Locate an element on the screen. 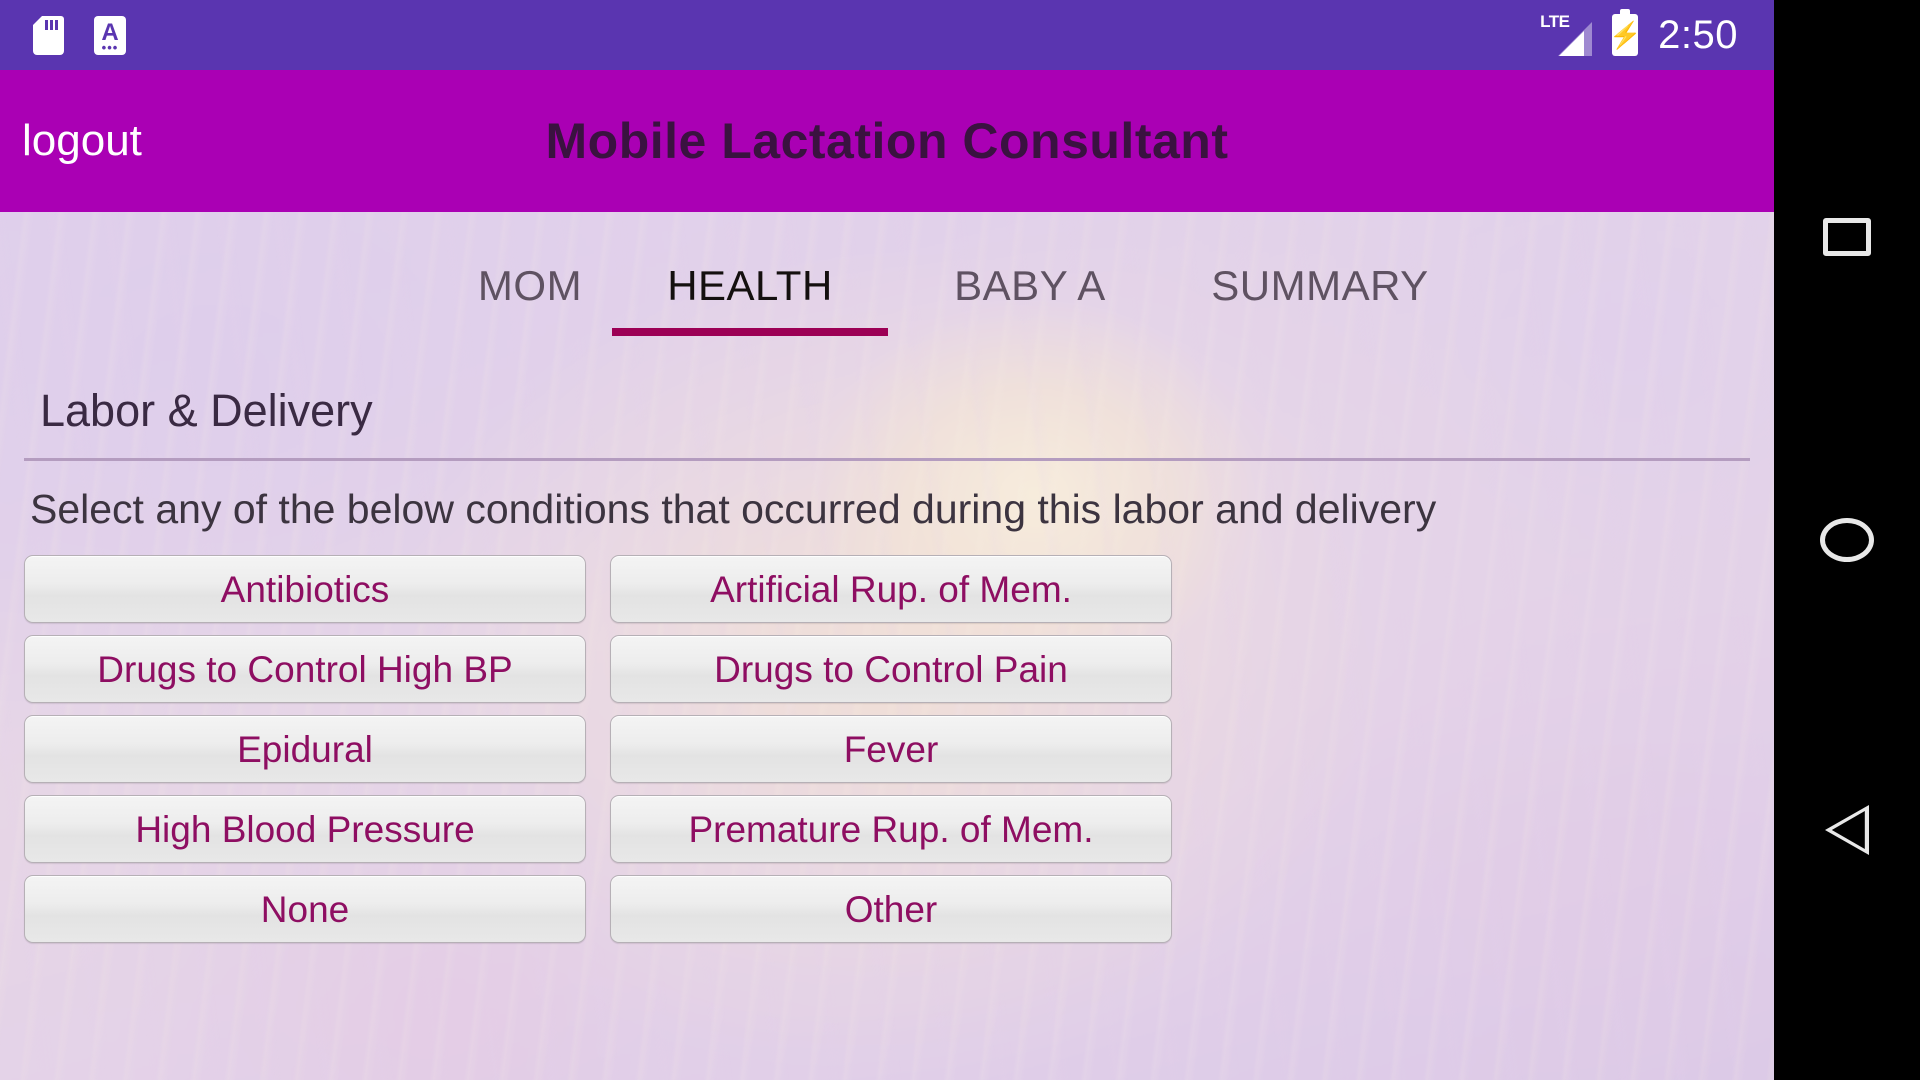  condition-button-none: None is located at coordinates (305, 909).